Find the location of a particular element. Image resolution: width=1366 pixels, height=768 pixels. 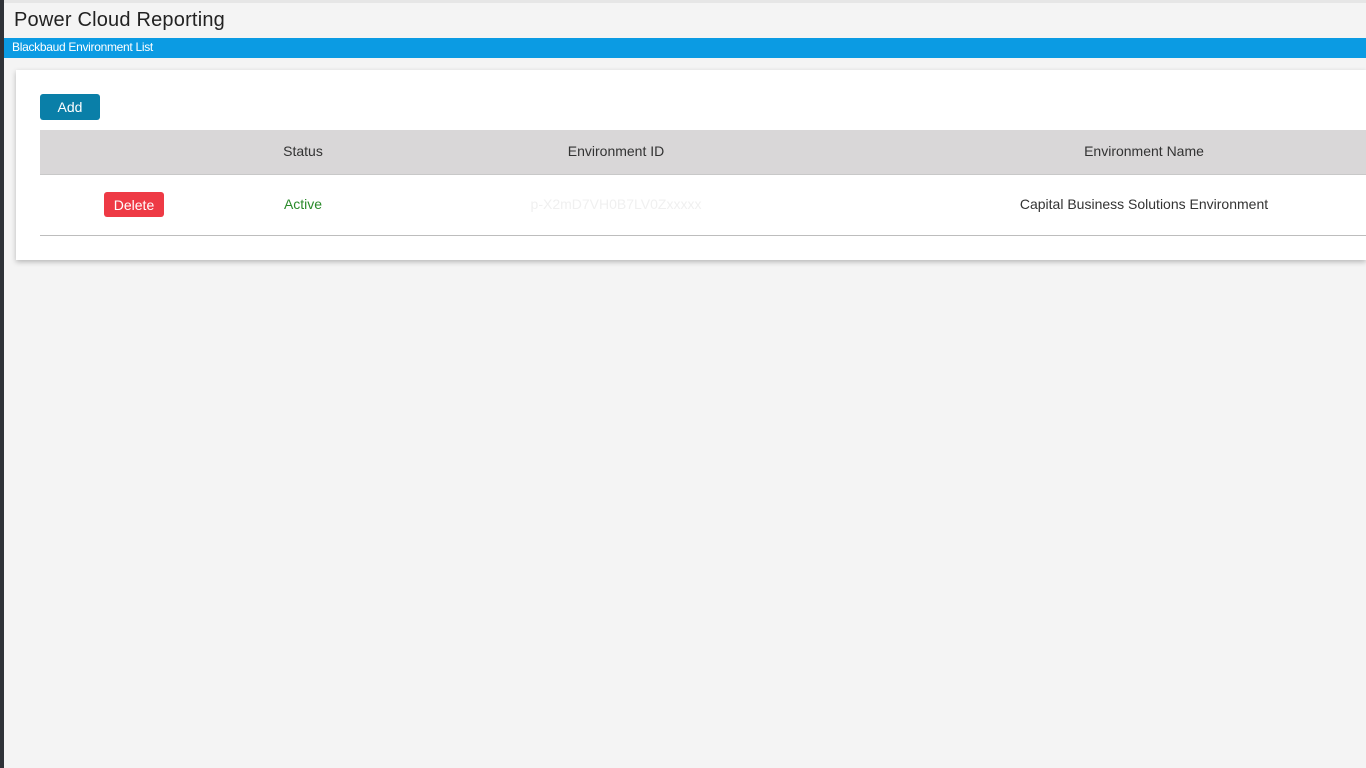

app-title: Power Cloud Reporting is located at coordinates (119, 20).